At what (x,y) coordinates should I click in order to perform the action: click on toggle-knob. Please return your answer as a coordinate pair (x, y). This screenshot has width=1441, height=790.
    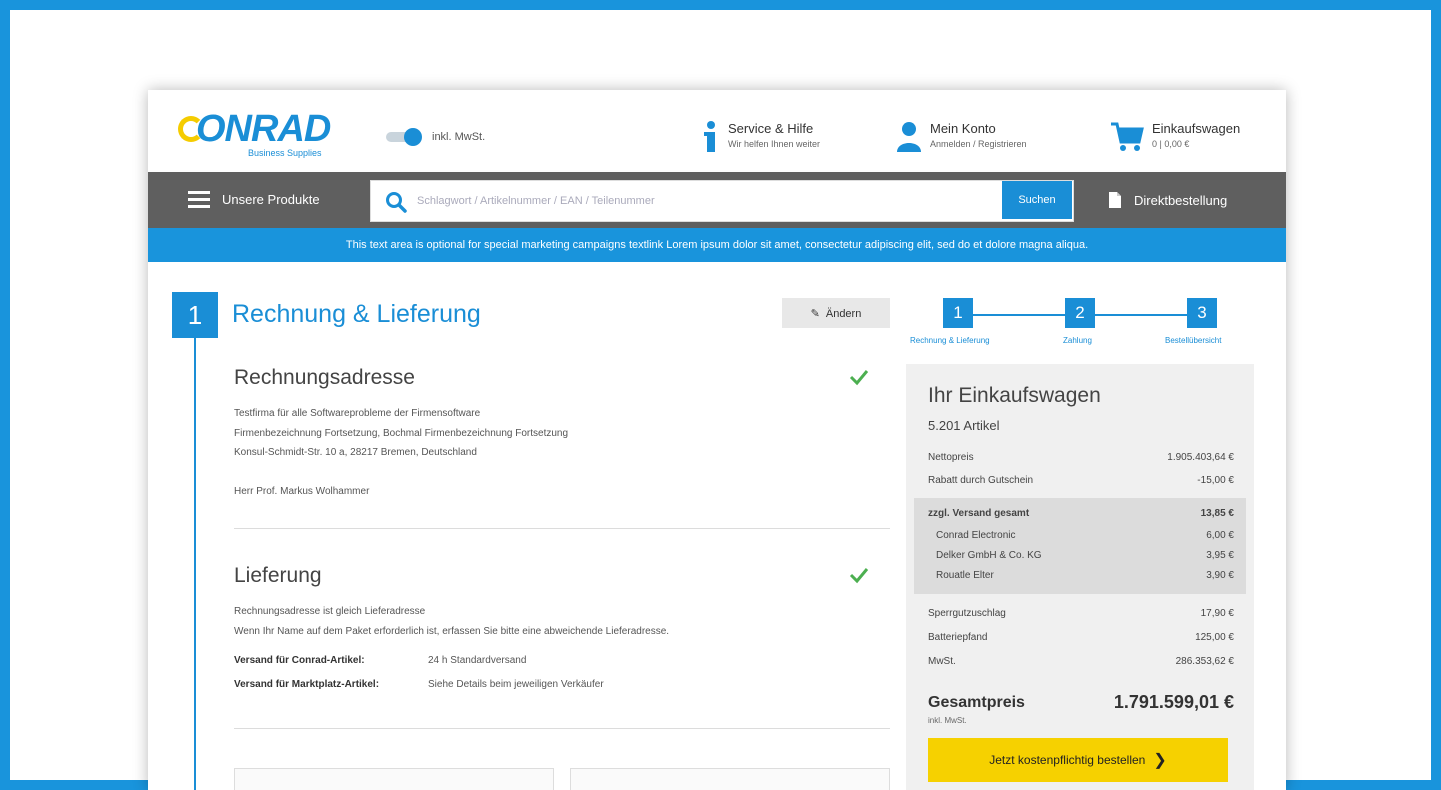
    Looking at the image, I should click on (413, 137).